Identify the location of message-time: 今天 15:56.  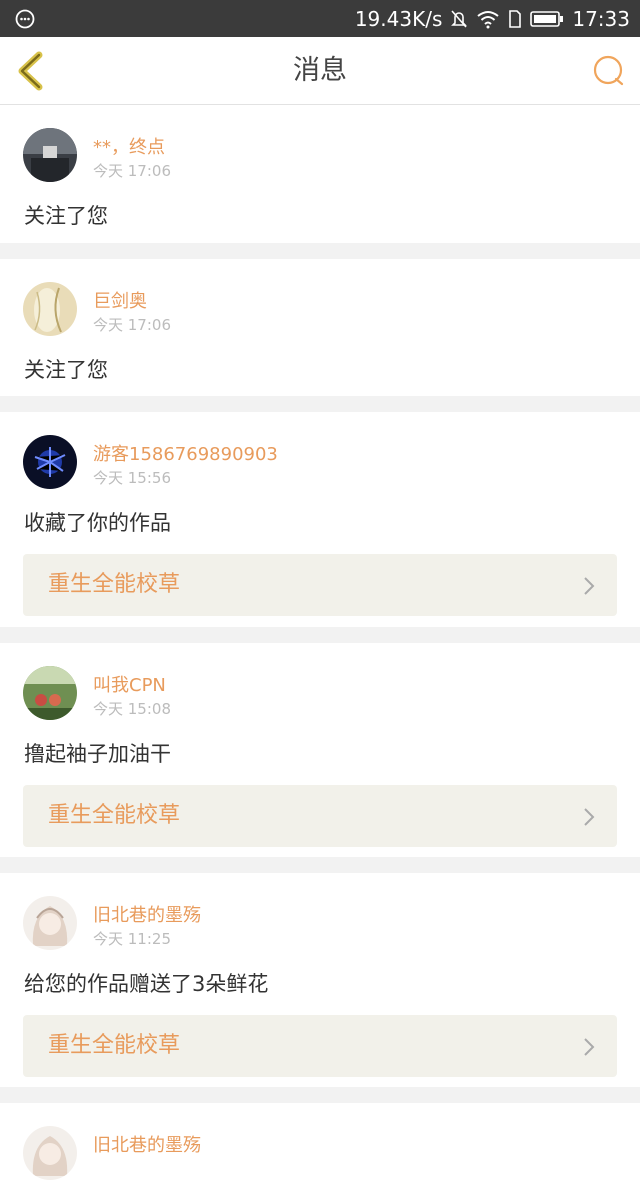
(132, 478).